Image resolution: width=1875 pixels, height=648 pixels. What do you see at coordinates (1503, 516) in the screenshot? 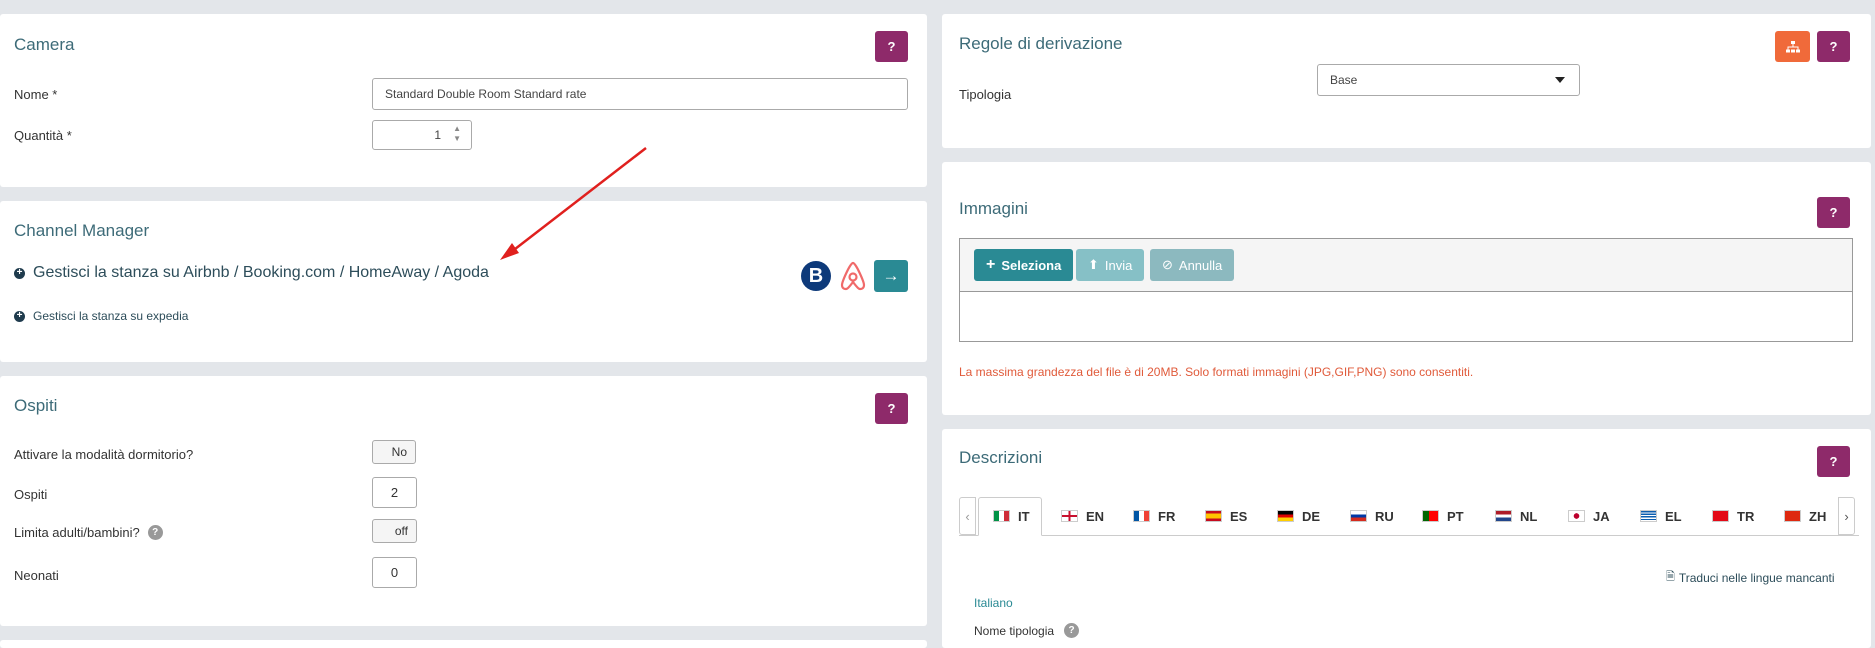
I see `flag-nl-icon` at bounding box center [1503, 516].